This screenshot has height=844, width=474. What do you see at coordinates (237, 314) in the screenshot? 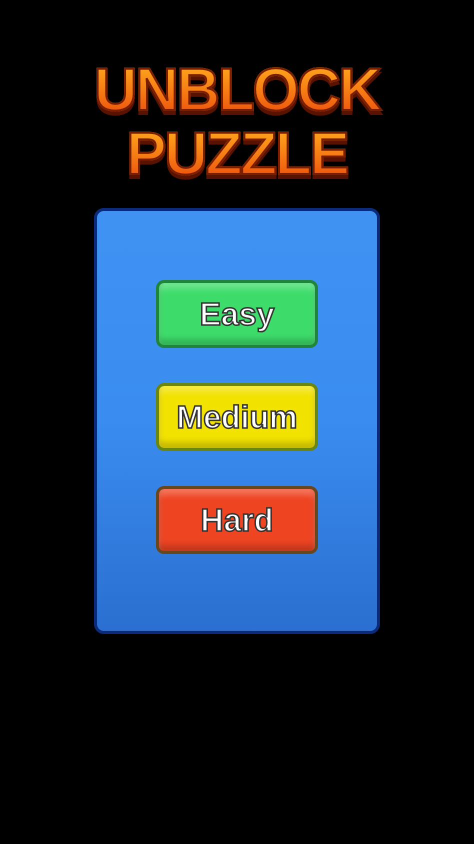
I see `difficulty-button: Easy` at bounding box center [237, 314].